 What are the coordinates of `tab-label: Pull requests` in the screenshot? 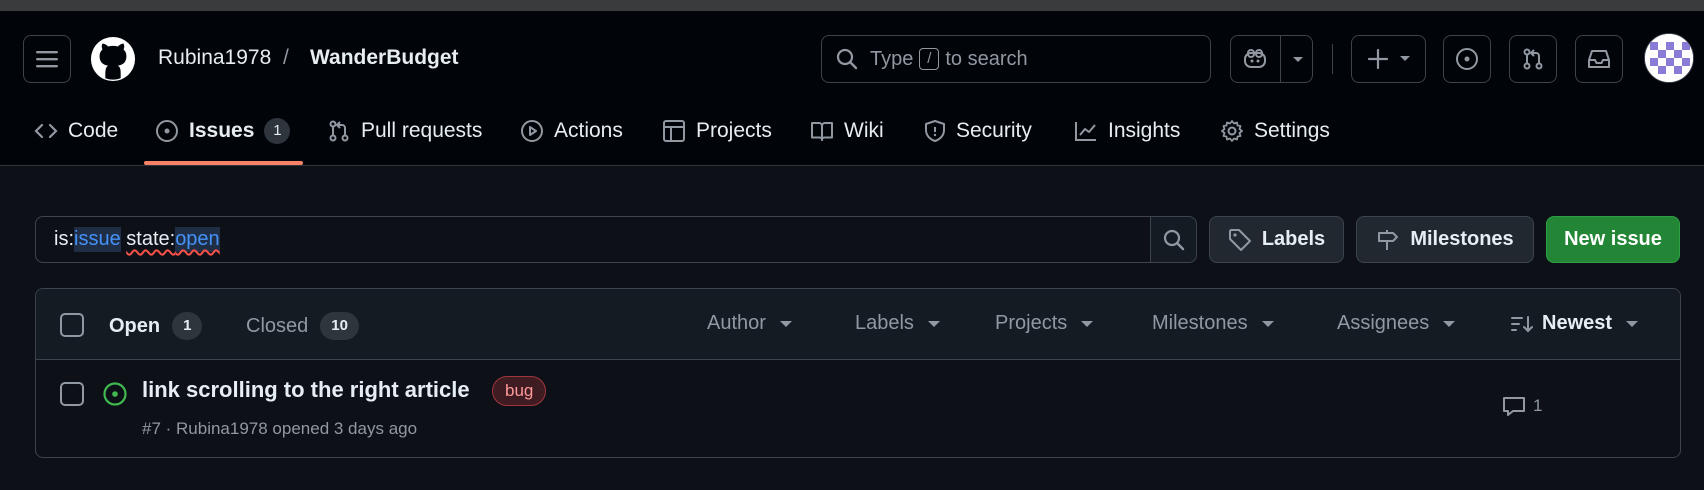 It's located at (422, 130).